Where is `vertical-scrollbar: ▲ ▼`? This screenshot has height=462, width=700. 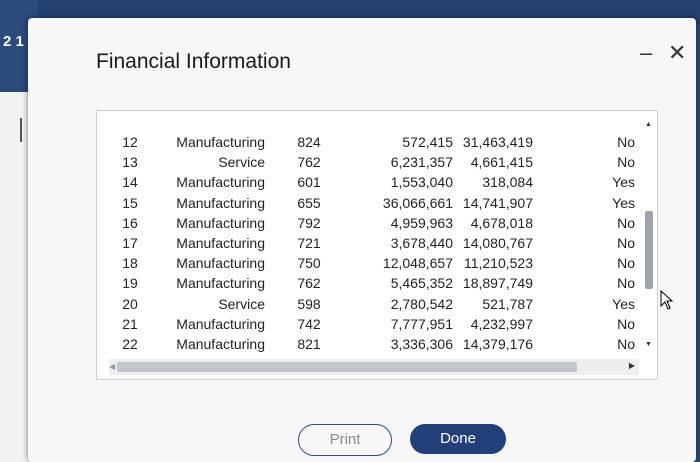 vertical-scrollbar: ▲ ▼ is located at coordinates (649, 237).